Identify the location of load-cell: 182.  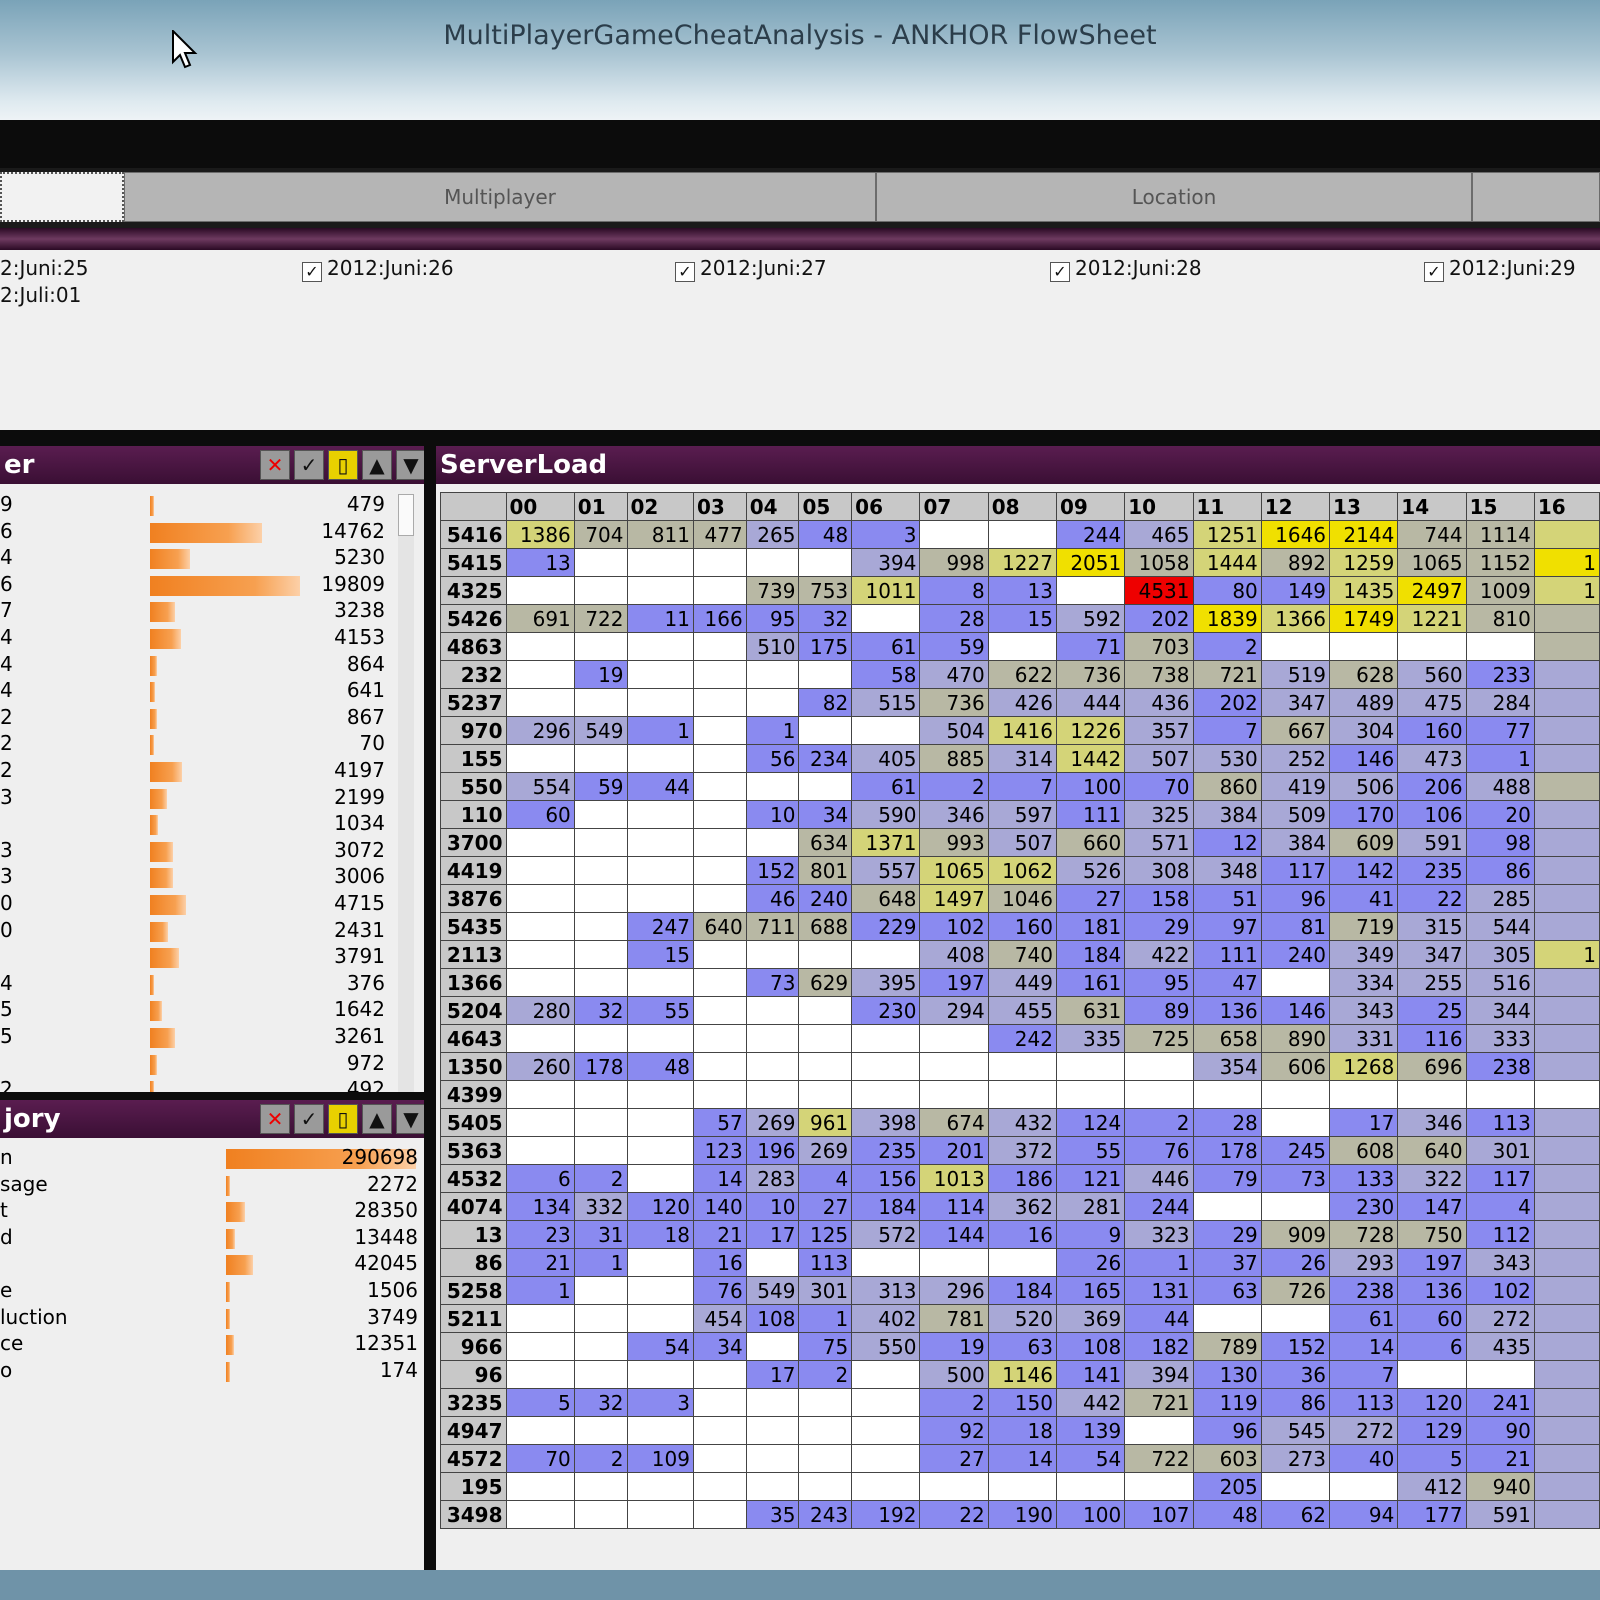
(1159, 1346).